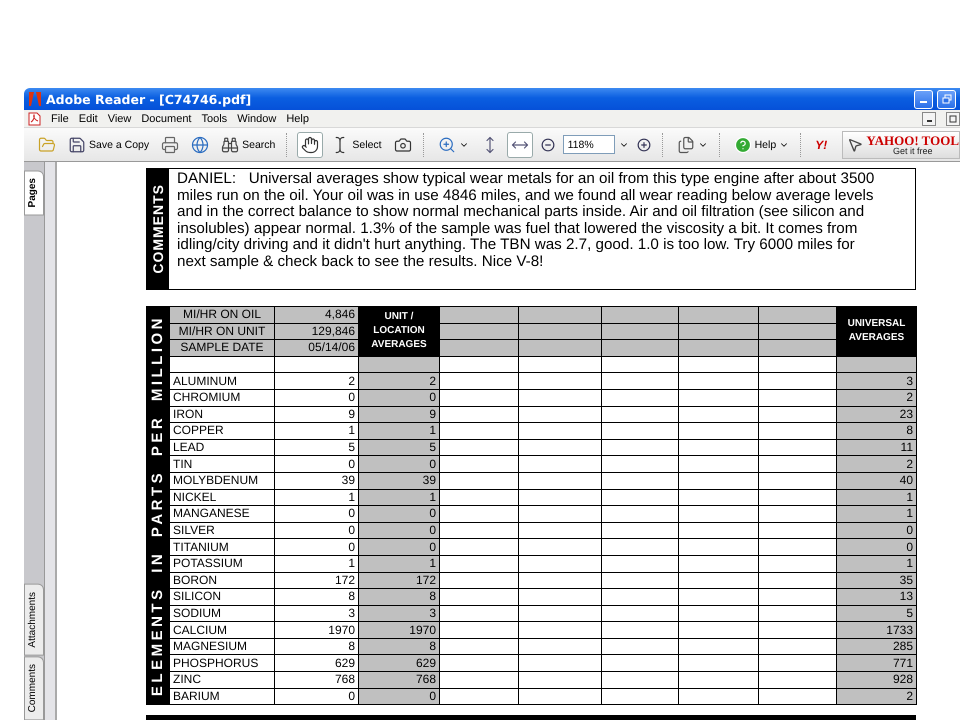 The height and width of the screenshot is (720, 960). Describe the element at coordinates (120, 118) in the screenshot. I see `menu-item: View` at that location.